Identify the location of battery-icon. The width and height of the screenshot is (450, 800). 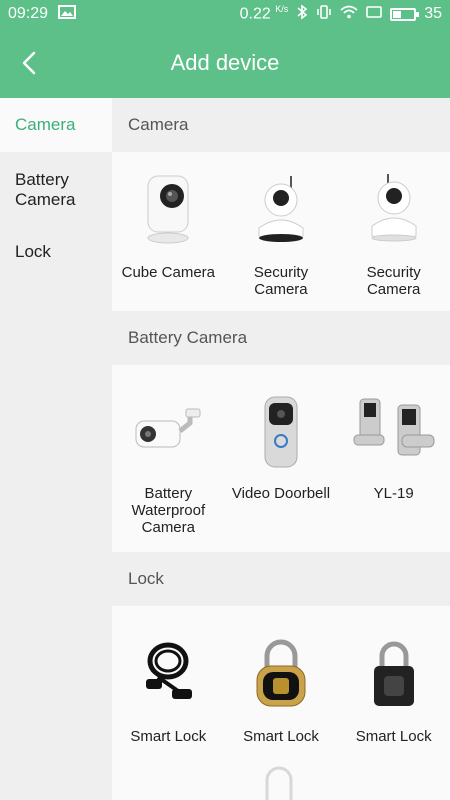
(405, 14).